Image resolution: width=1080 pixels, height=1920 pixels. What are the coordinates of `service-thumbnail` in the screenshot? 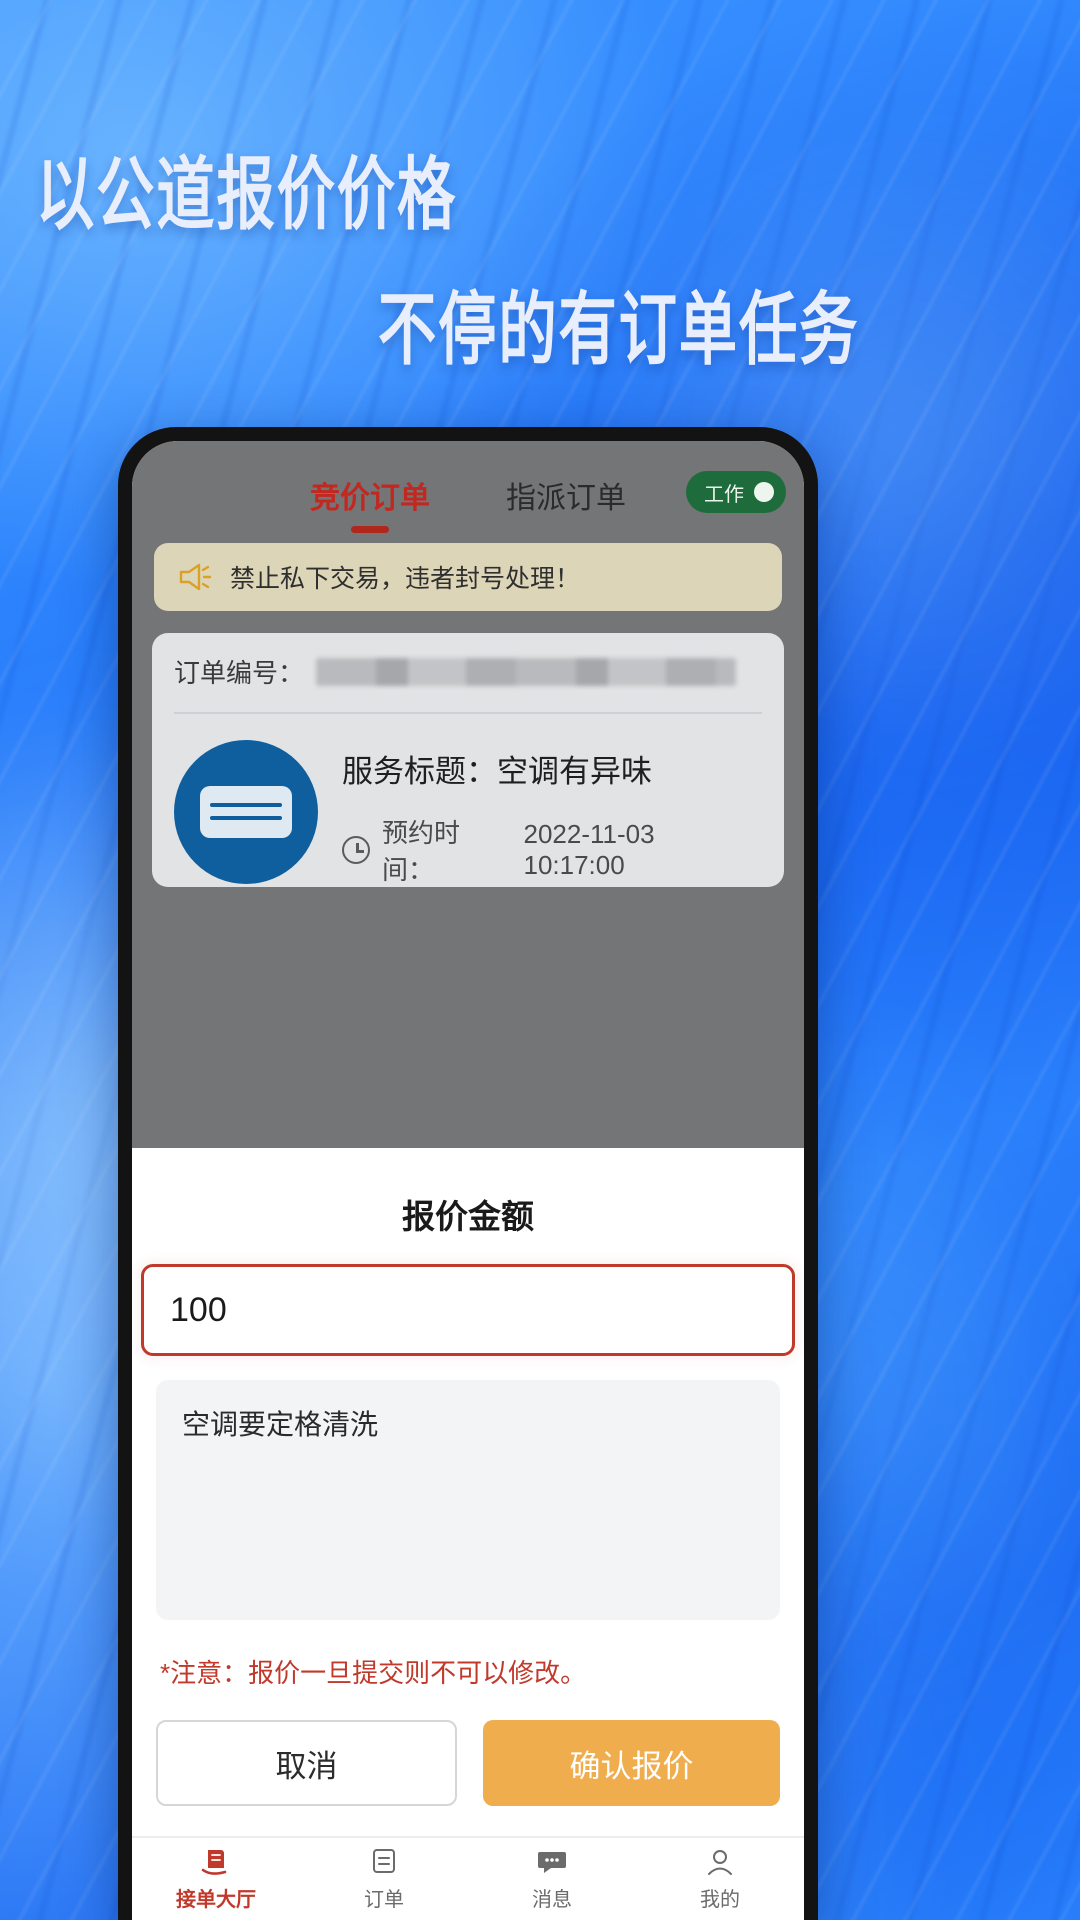 It's located at (246, 812).